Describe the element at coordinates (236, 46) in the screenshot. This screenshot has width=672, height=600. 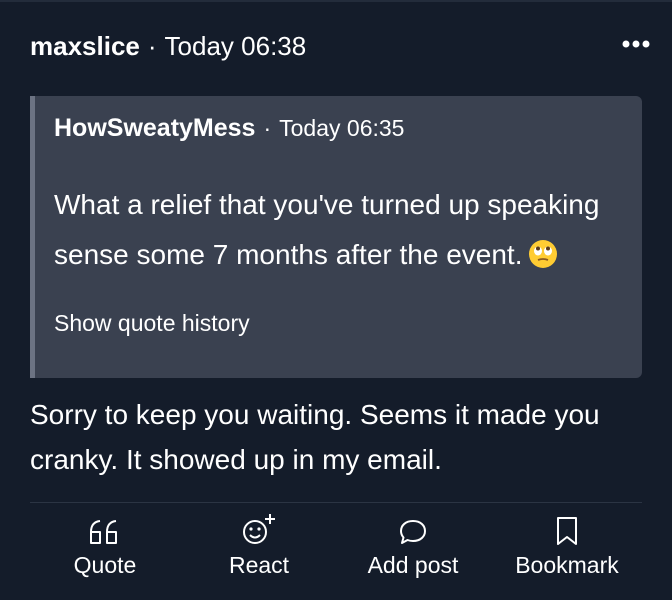
I see `post-timestamp: Today 06:38` at that location.